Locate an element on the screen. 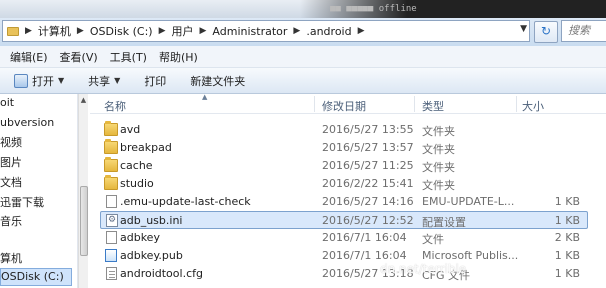 This screenshot has height=288, width=606. menu-tools: 工具(T) is located at coordinates (128, 57).